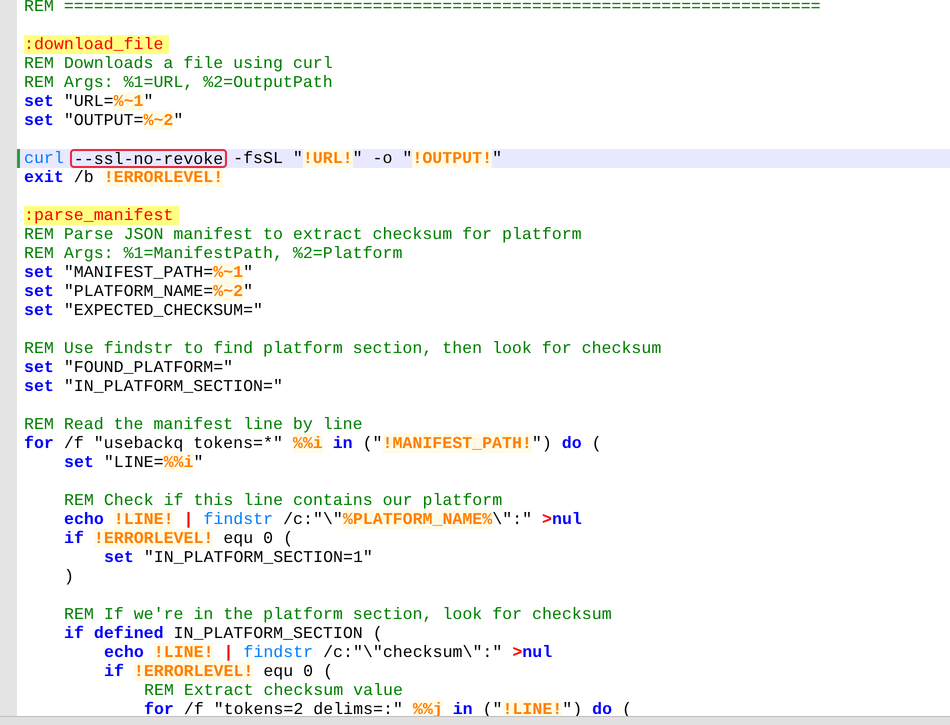  What do you see at coordinates (513, 519) in the screenshot?
I see `code-text: \":"` at bounding box center [513, 519].